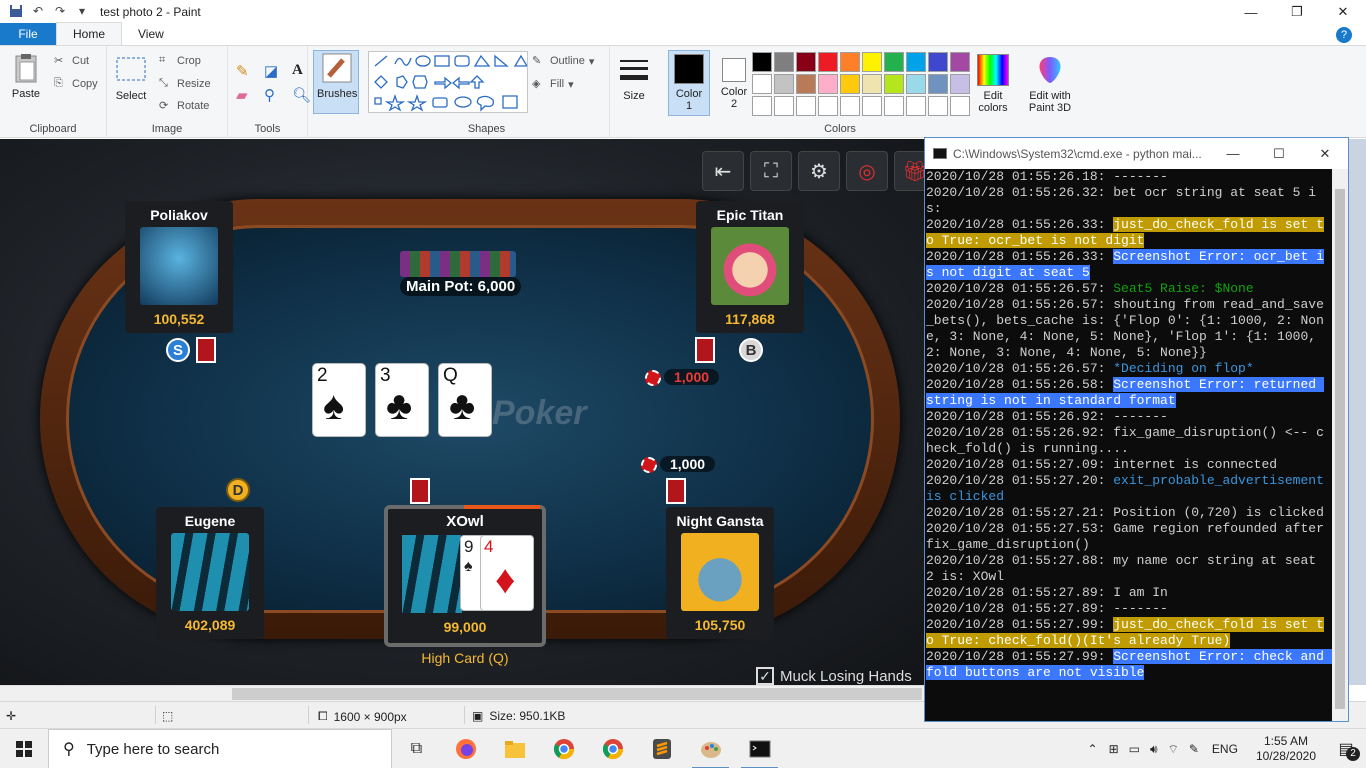 This screenshot has width=1366, height=768. What do you see at coordinates (275, 71) in the screenshot?
I see `fill-icon: ◪` at bounding box center [275, 71].